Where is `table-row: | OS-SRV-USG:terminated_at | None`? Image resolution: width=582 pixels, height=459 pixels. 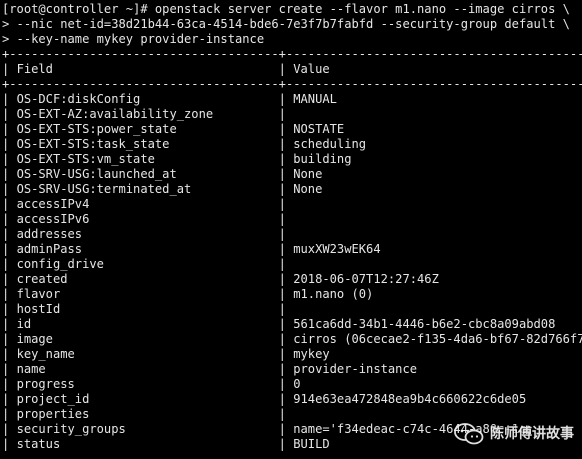
table-row: | OS-SRV-USG:terminated_at | None is located at coordinates (162, 189).